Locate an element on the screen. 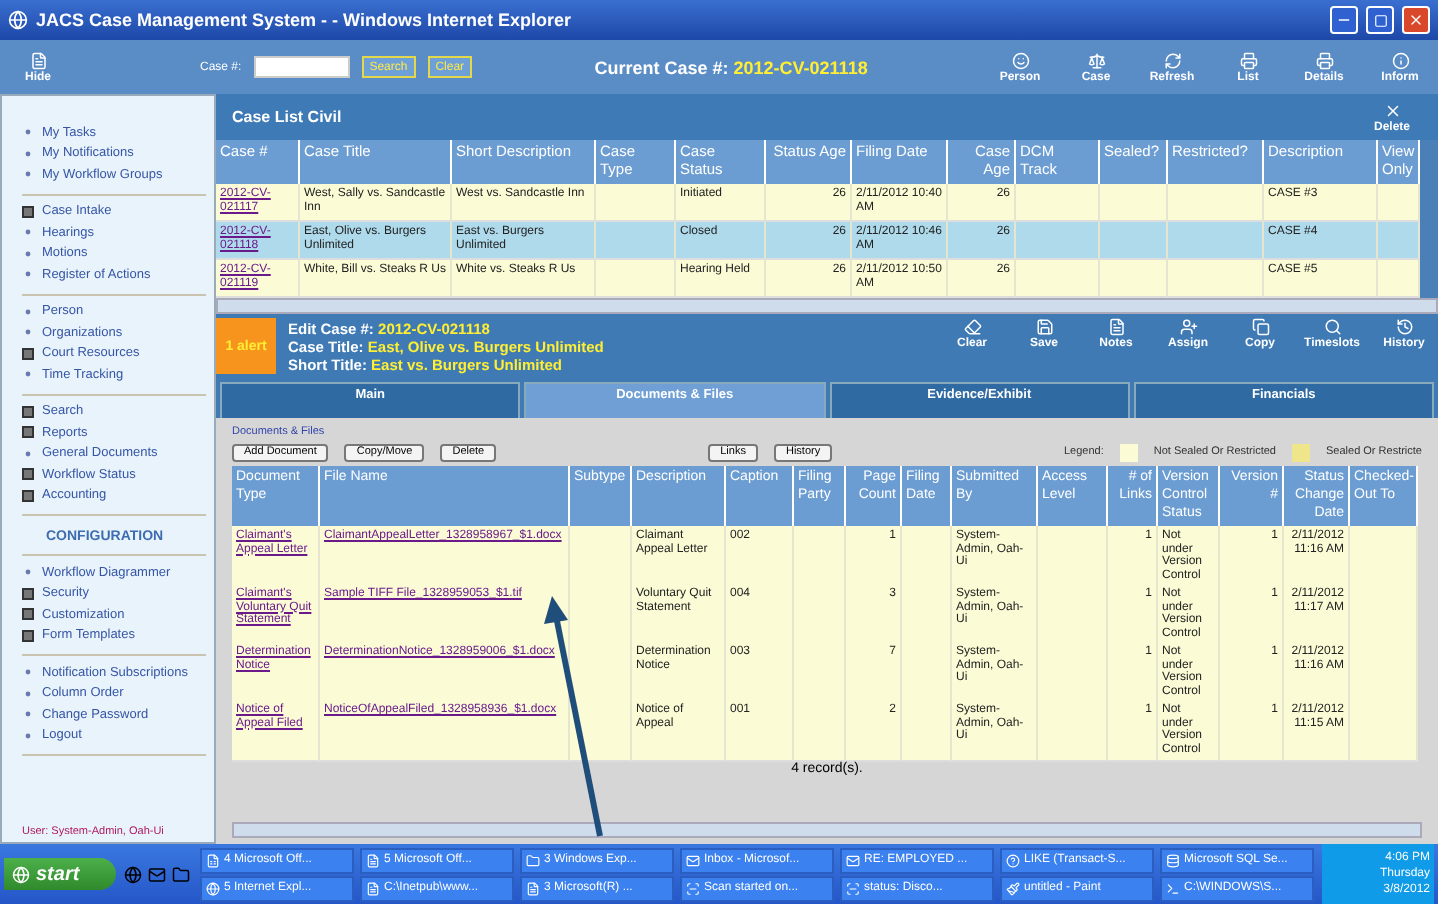 The width and height of the screenshot is (1438, 904). current-case: Current Case #: 2012-CV-021118 is located at coordinates (731, 67).